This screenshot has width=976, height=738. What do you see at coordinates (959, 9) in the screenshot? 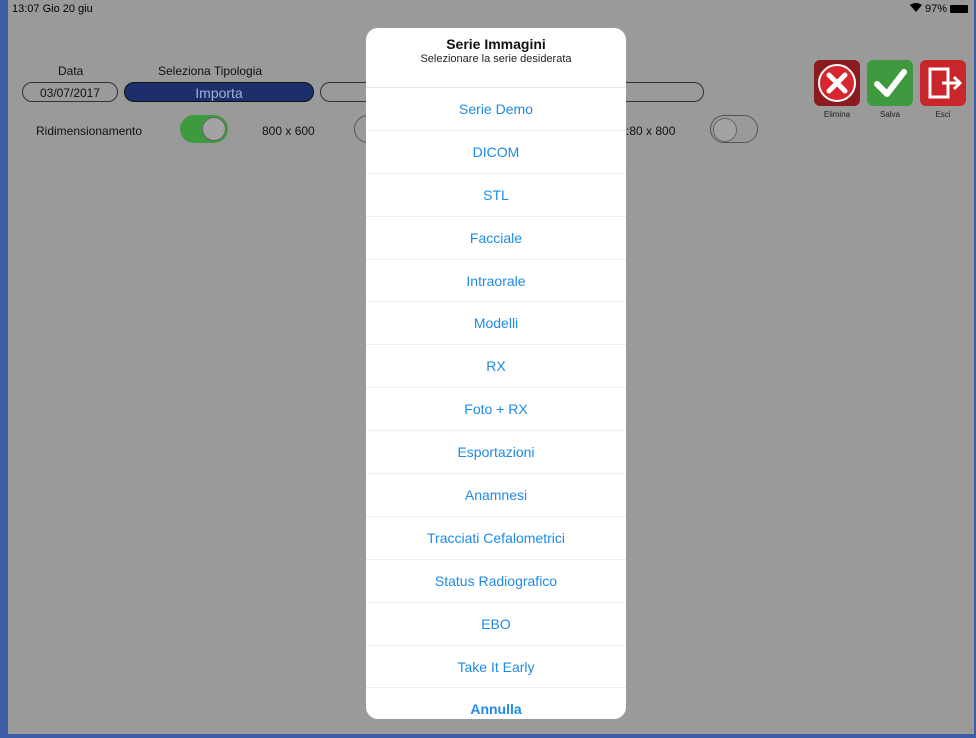
I see `battery-icon` at bounding box center [959, 9].